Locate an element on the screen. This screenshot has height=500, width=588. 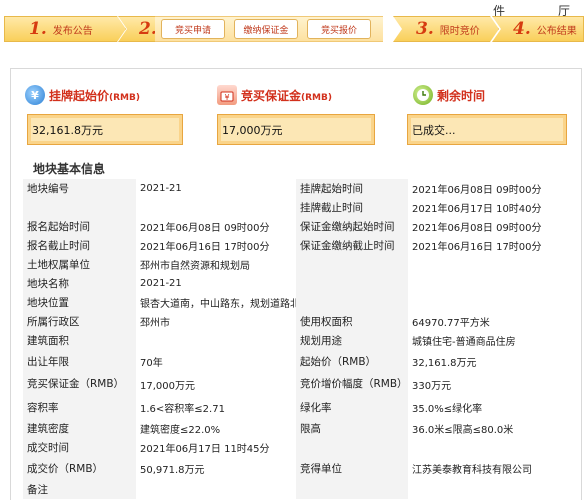
field-value: 银杏大道南，中山路东，规划道路北 is located at coordinates (216, 302).